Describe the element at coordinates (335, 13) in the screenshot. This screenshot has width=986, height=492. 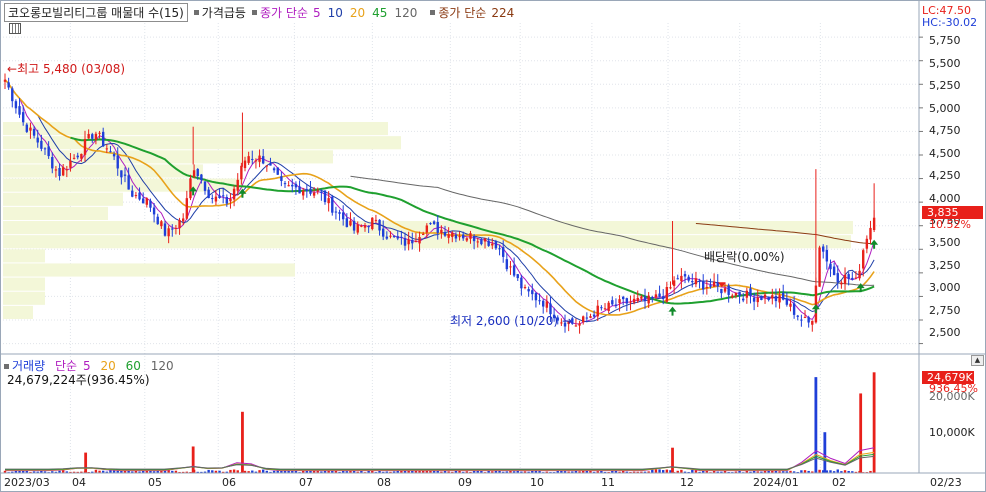
I see `ma10-label: 10` at that location.